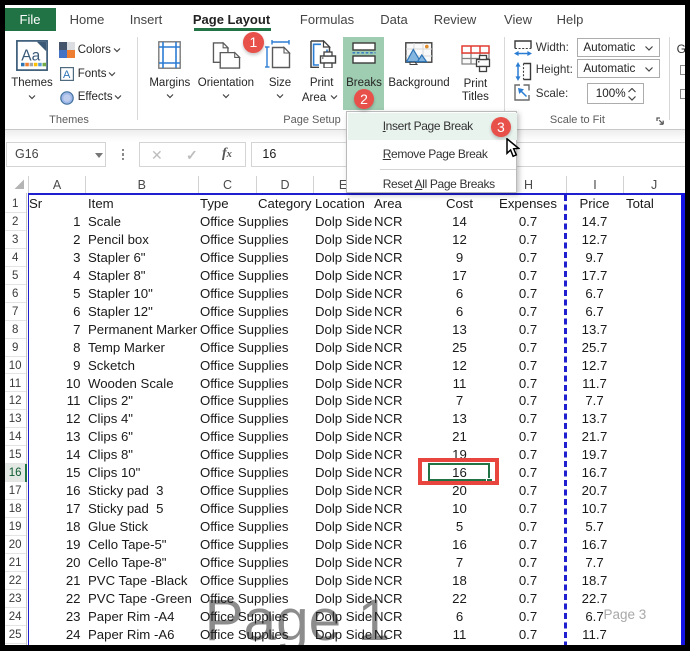 Image resolution: width=690 pixels, height=651 pixels. Describe the element at coordinates (31, 56) in the screenshot. I see `svg-text: Aa` at that location.